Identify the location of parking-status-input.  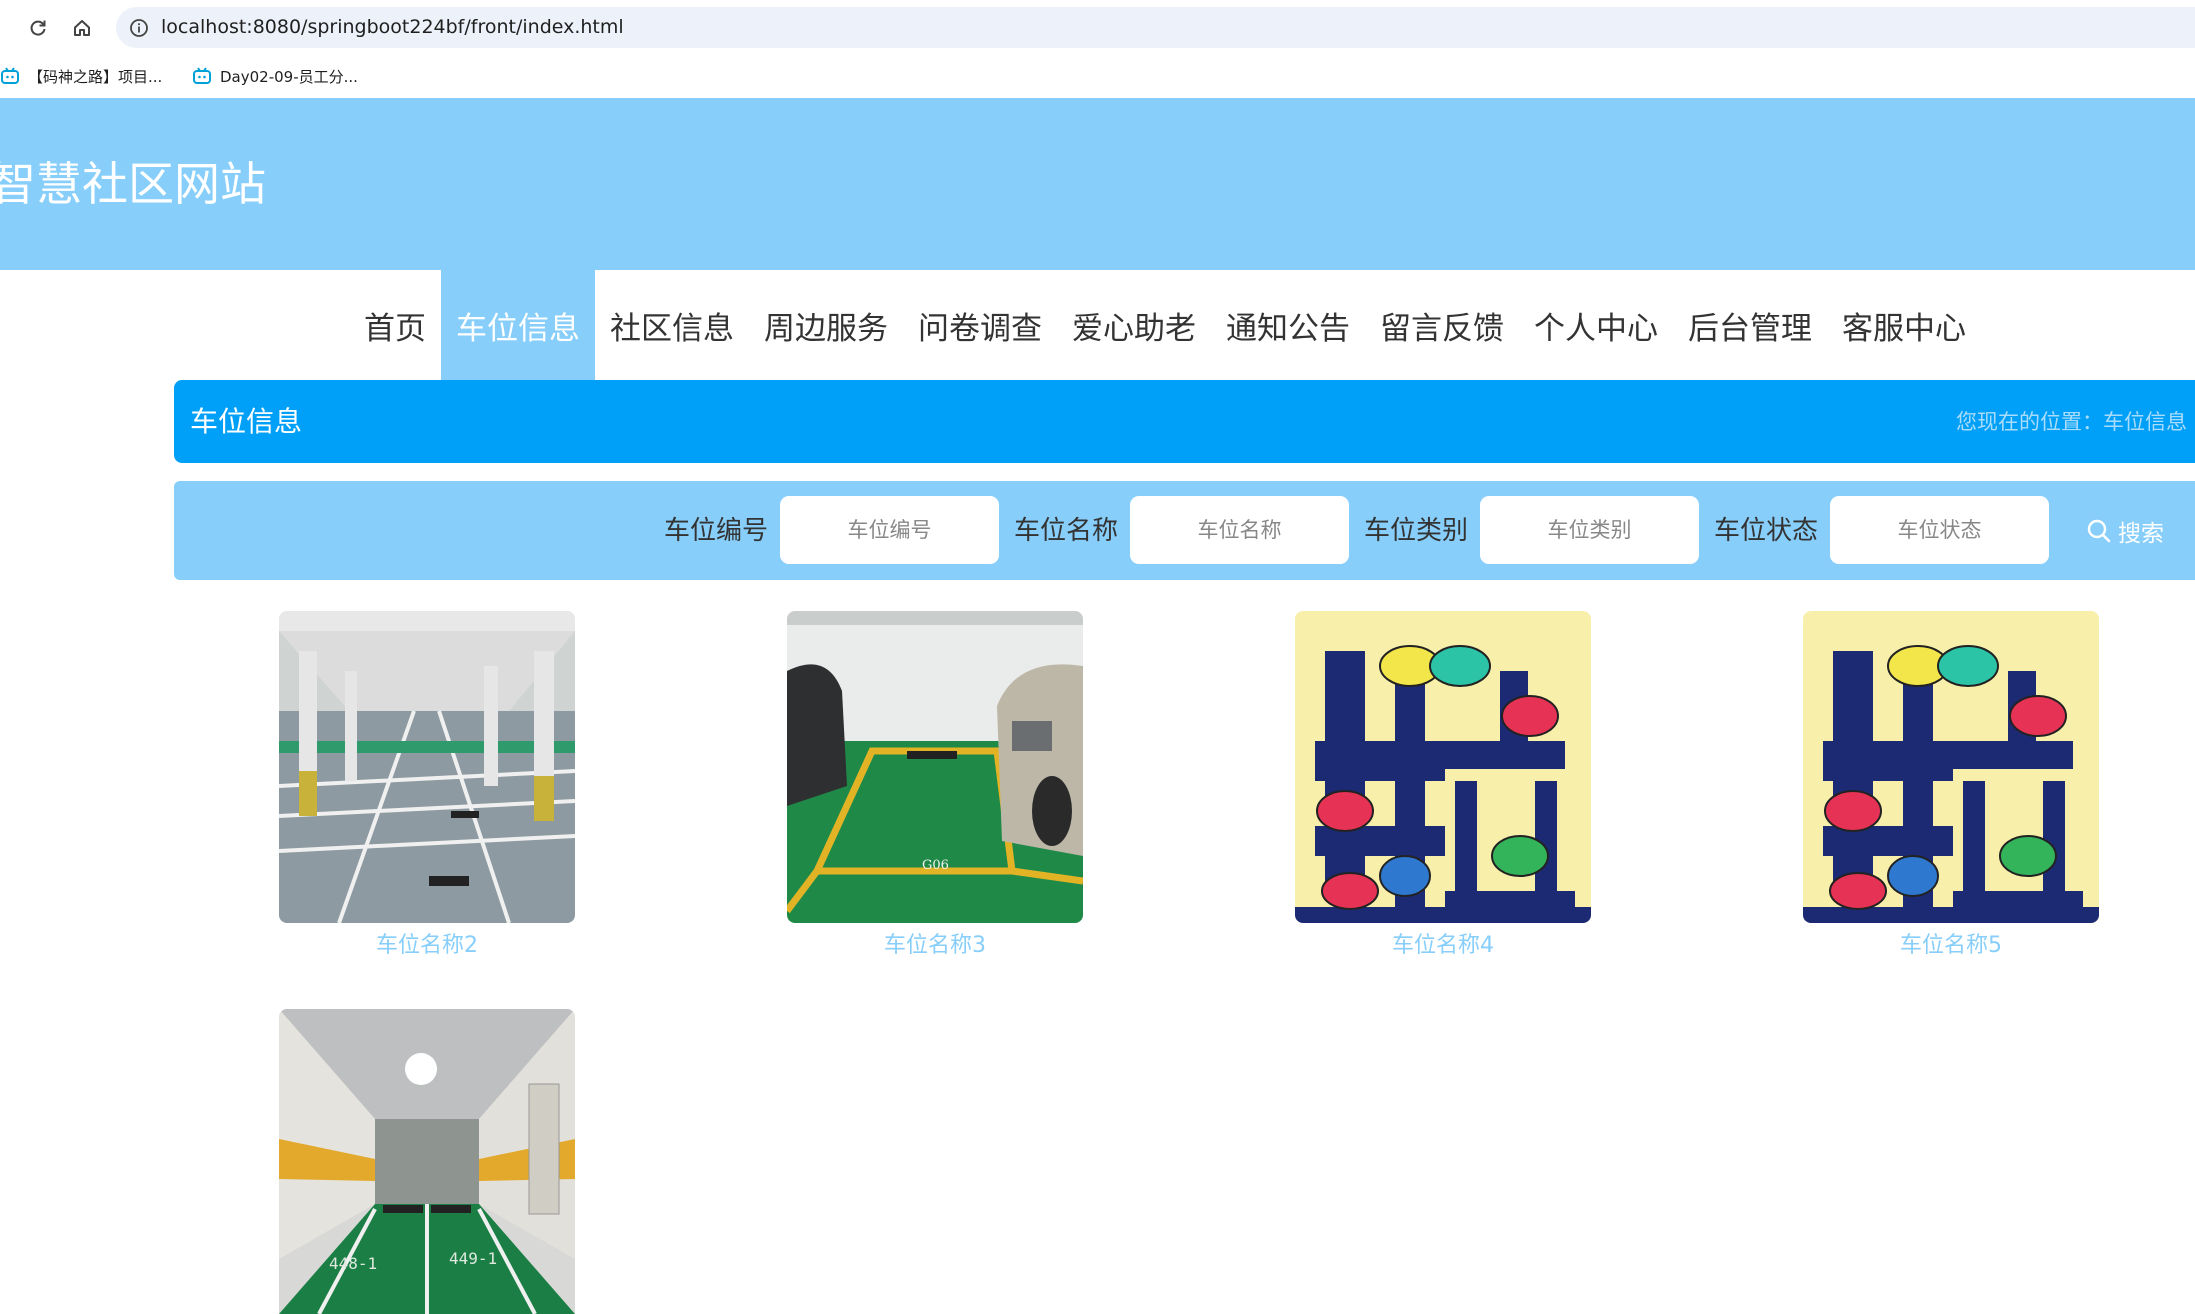
(1939, 530).